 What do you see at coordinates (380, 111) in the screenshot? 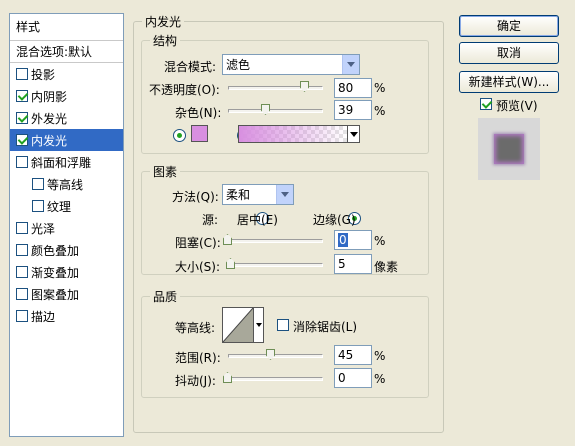
I see `noise-percent: %` at bounding box center [380, 111].